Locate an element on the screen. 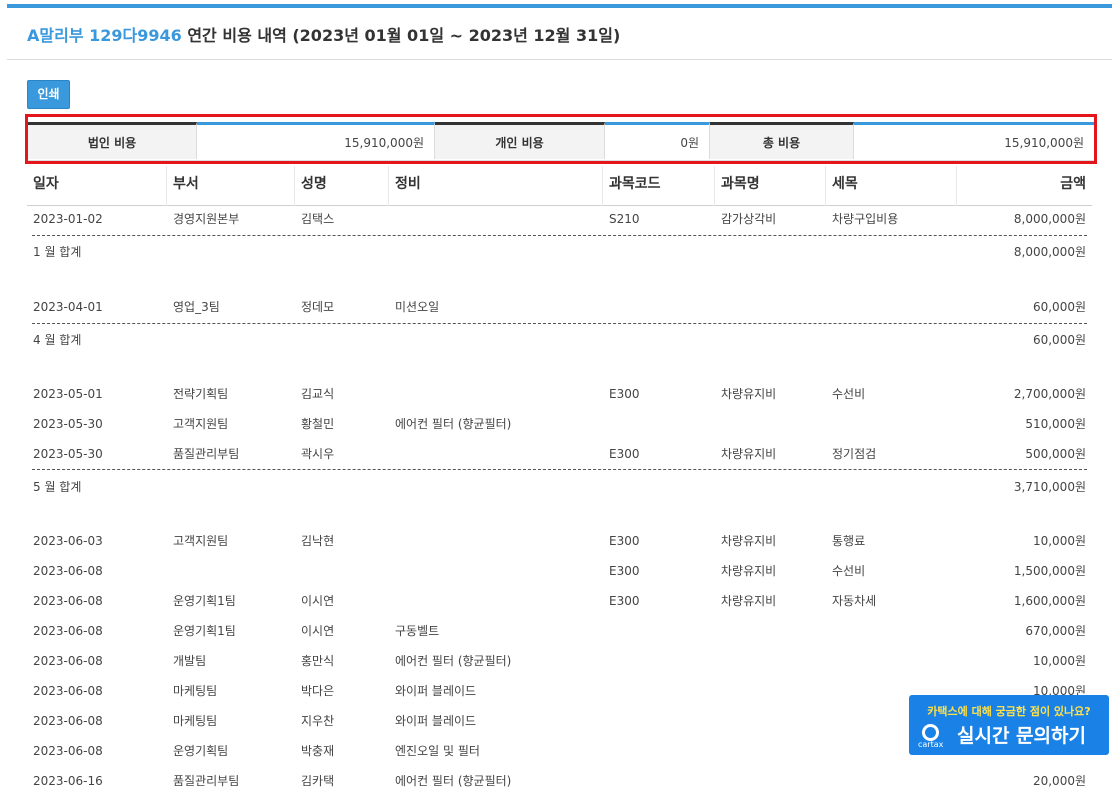  cell-dept: 경영지원본부 is located at coordinates (206, 219).